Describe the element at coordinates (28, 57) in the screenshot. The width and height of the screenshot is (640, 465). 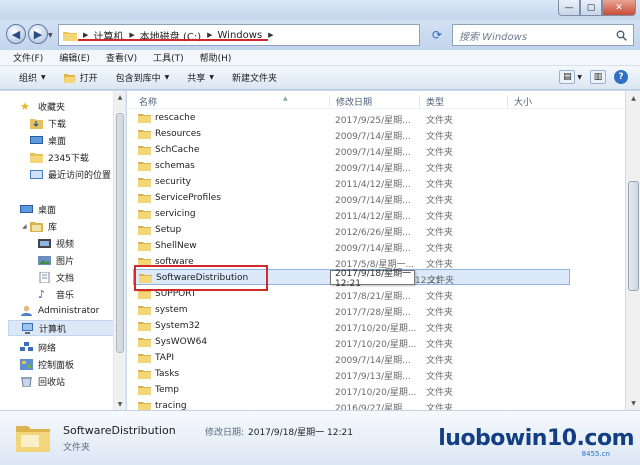
I see `menu-file: 文件(F)` at that location.